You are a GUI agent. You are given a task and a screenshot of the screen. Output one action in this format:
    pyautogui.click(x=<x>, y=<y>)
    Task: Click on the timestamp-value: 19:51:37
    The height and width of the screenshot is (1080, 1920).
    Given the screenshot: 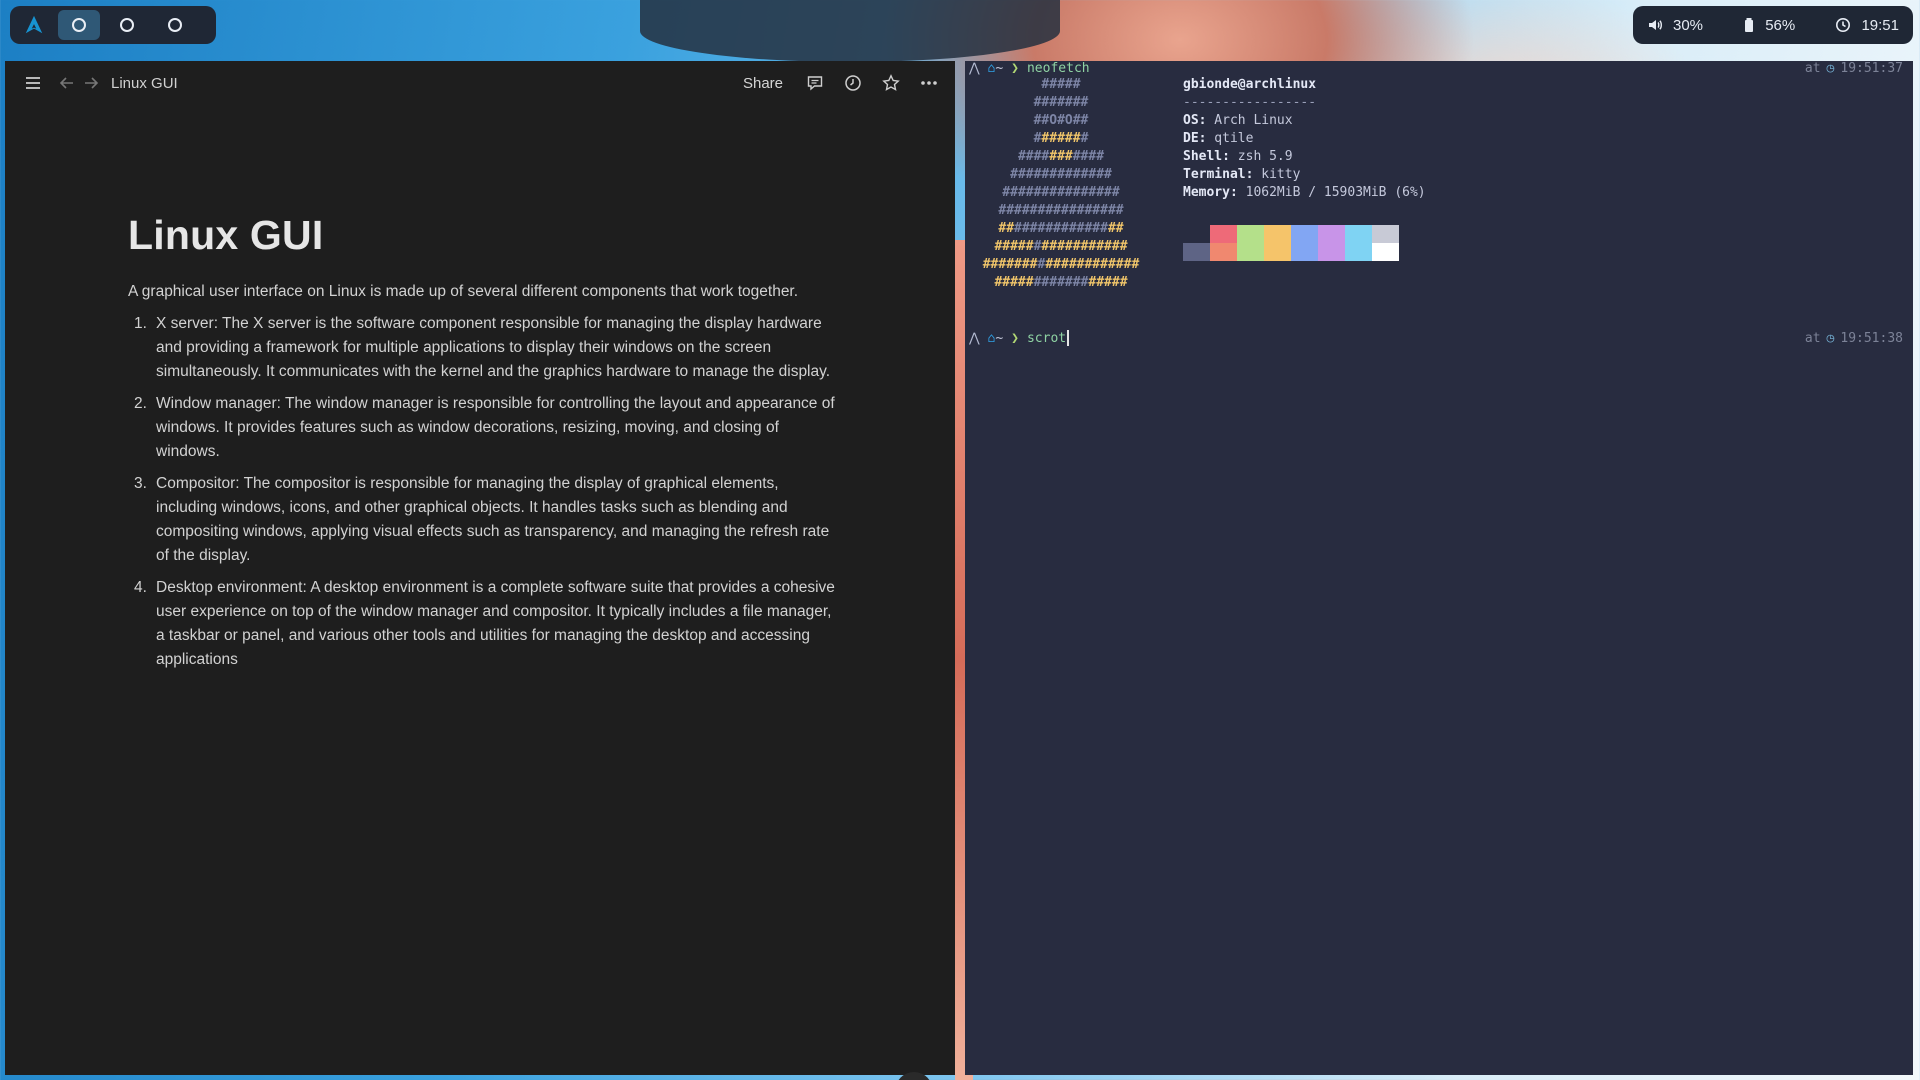 What is the action you would take?
    pyautogui.click(x=1871, y=68)
    